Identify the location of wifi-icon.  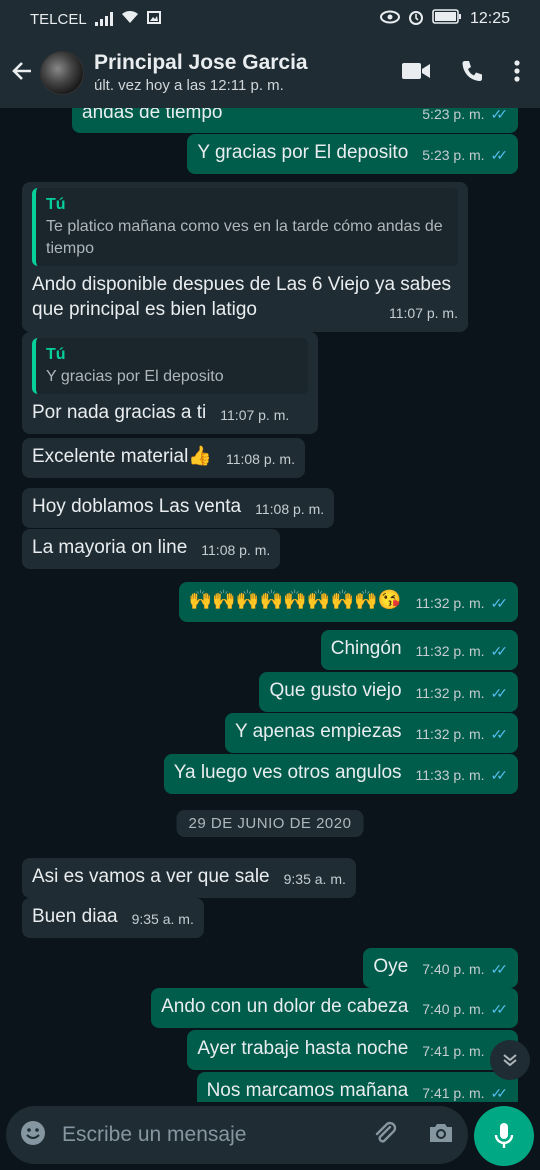
(130, 19).